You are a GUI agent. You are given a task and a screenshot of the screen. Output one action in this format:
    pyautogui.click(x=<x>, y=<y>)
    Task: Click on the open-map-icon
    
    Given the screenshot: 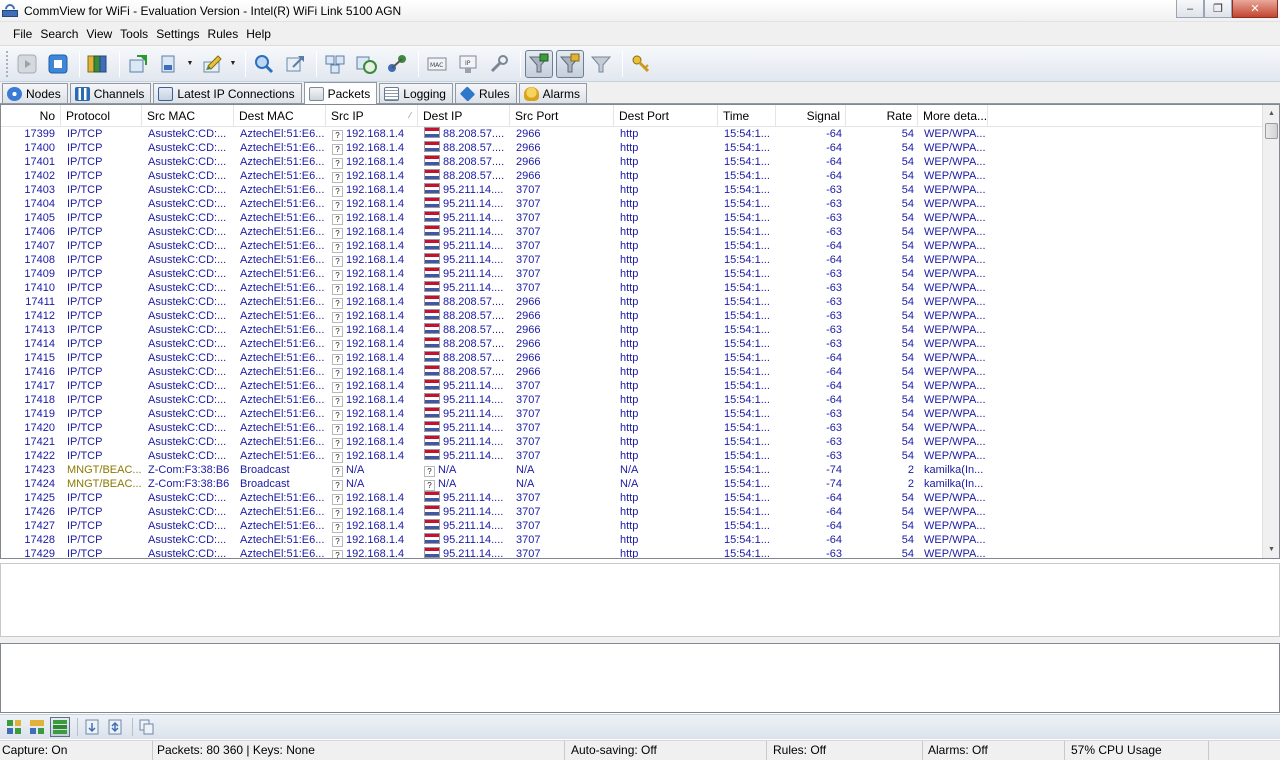 What is the action you would take?
    pyautogui.click(x=98, y=64)
    